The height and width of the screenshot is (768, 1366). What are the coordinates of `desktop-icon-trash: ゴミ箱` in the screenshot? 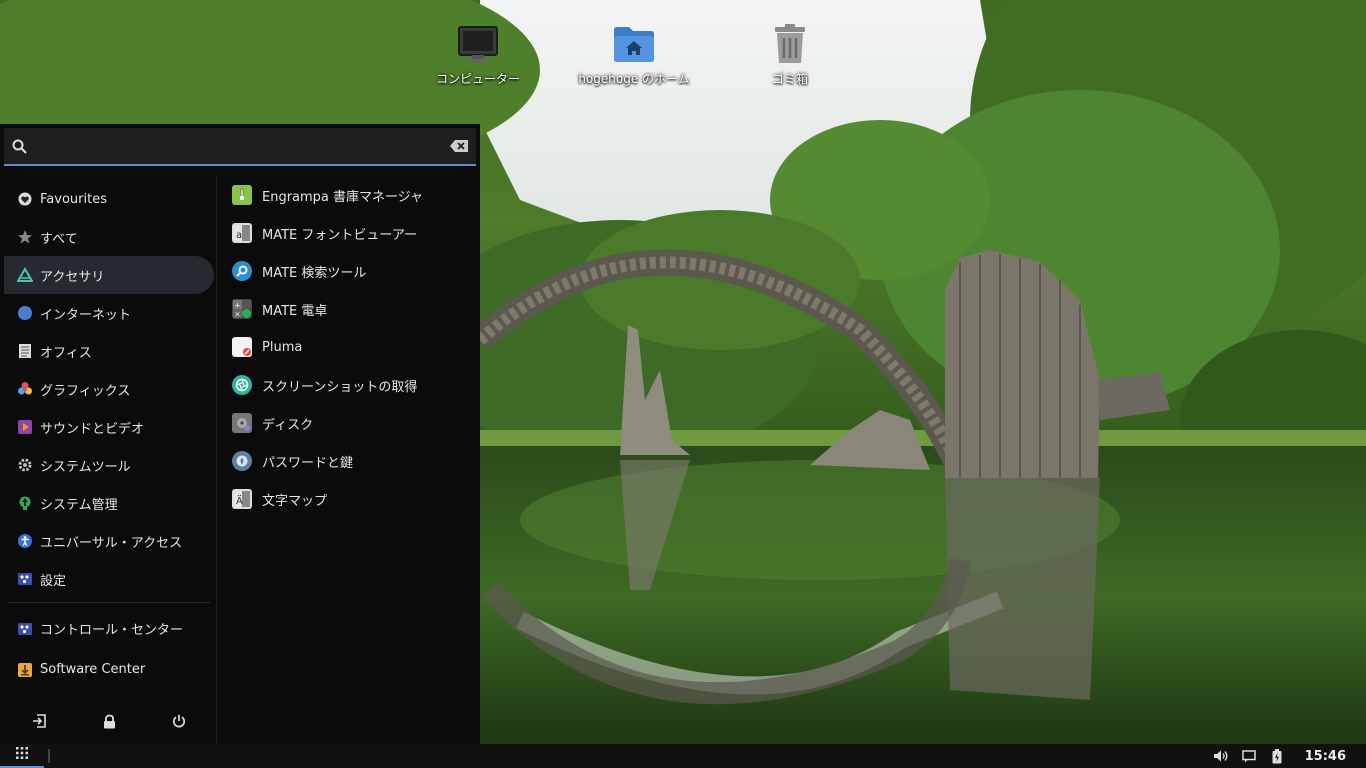 It's located at (790, 54).